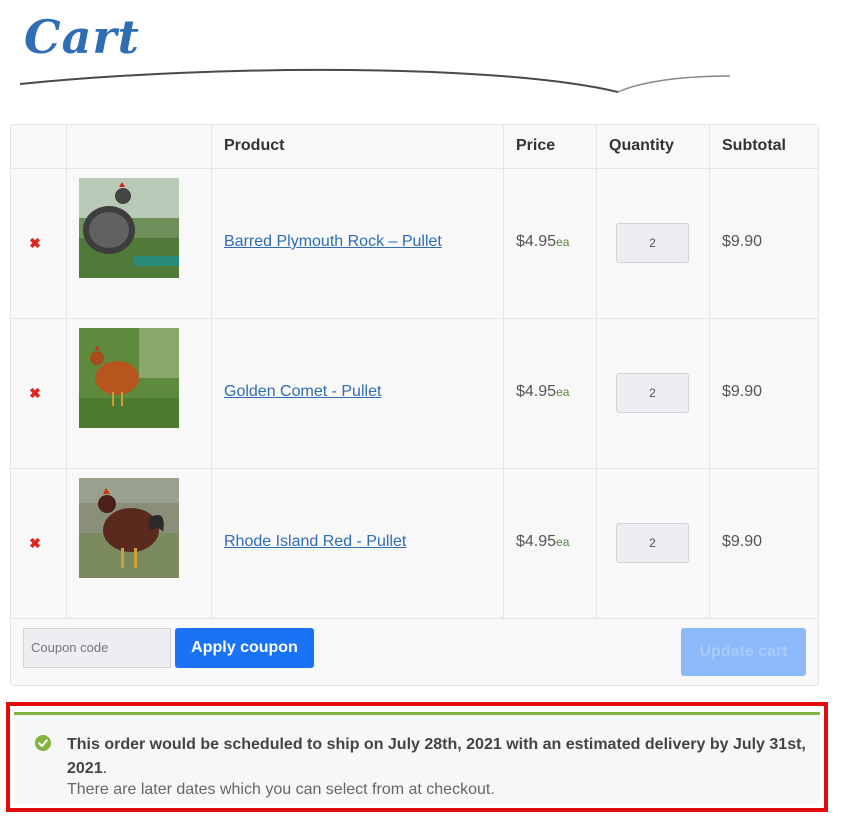  I want to click on cart-actions: Coupon code Apply coupon Update cart, so click(414, 652).